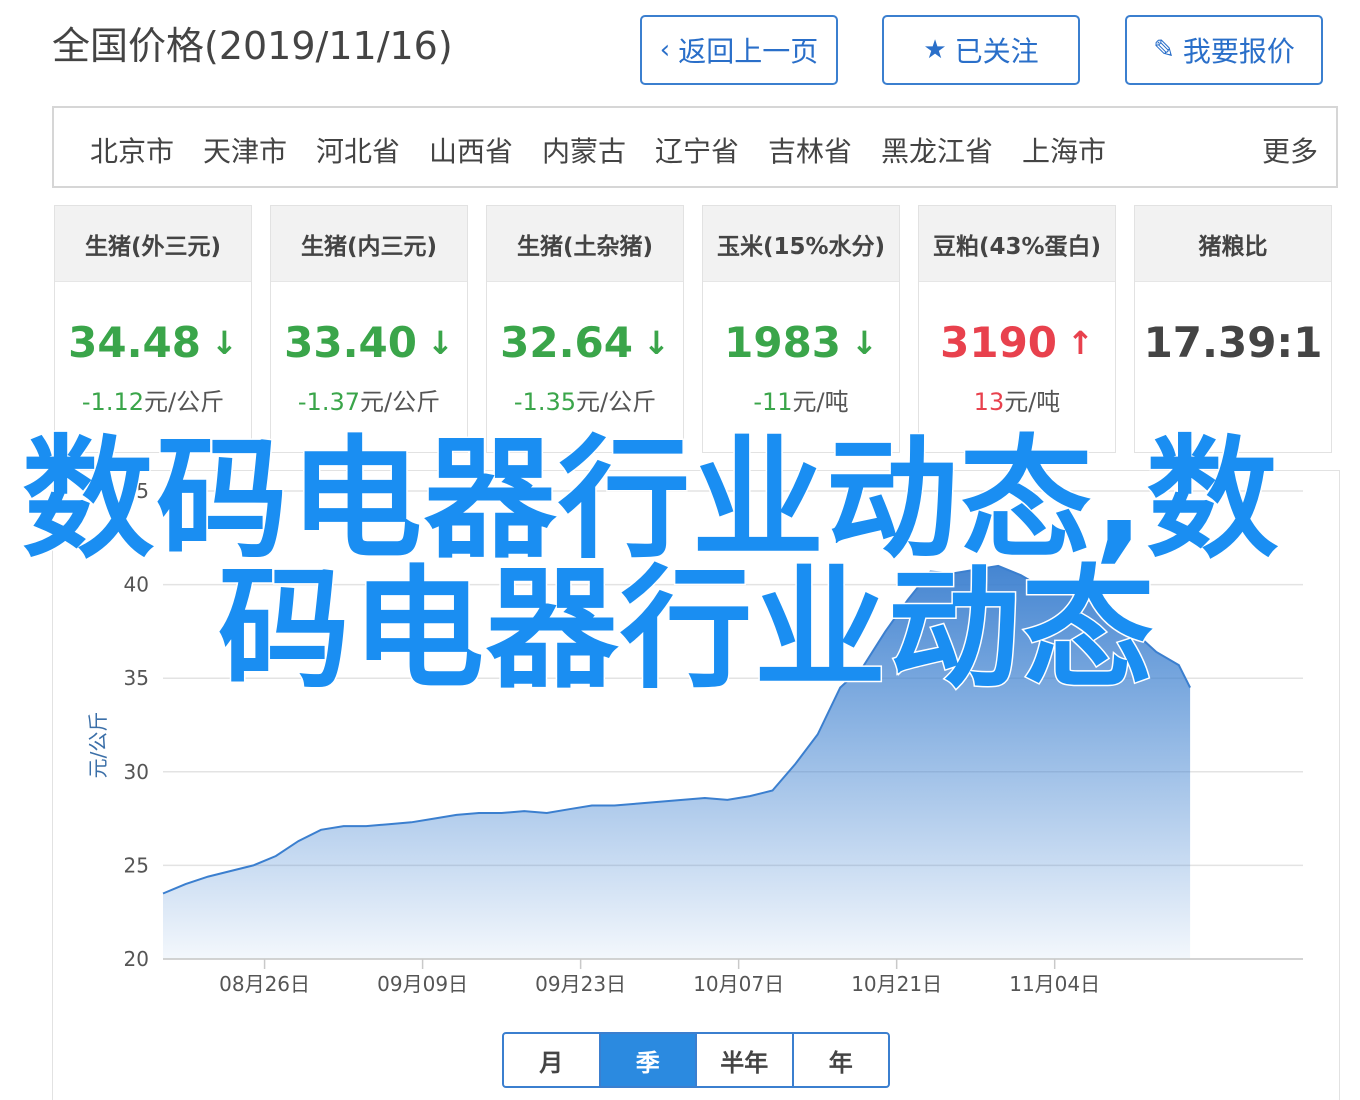 This screenshot has width=1360, height=1100. What do you see at coordinates (136, 772) in the screenshot?
I see `y-tick-label: 30` at bounding box center [136, 772].